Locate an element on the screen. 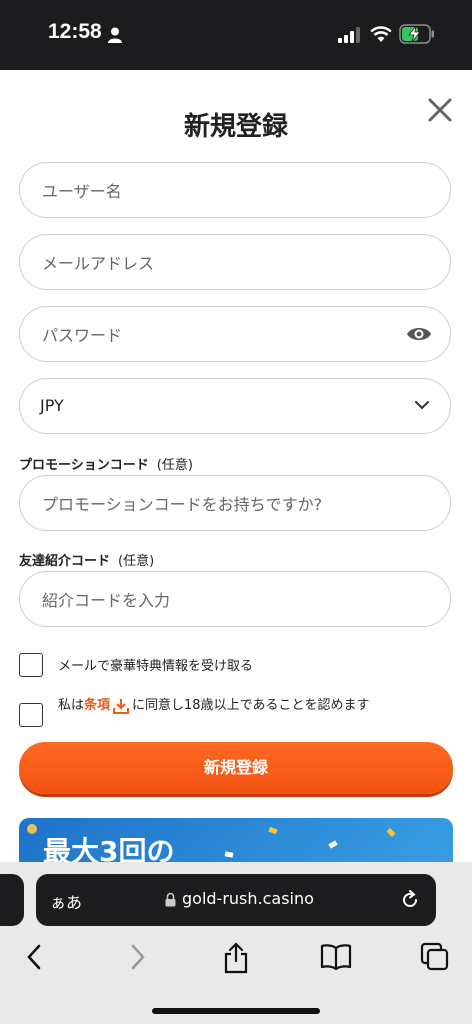 This screenshot has height=1024, width=472. person-icon is located at coordinates (115, 35).